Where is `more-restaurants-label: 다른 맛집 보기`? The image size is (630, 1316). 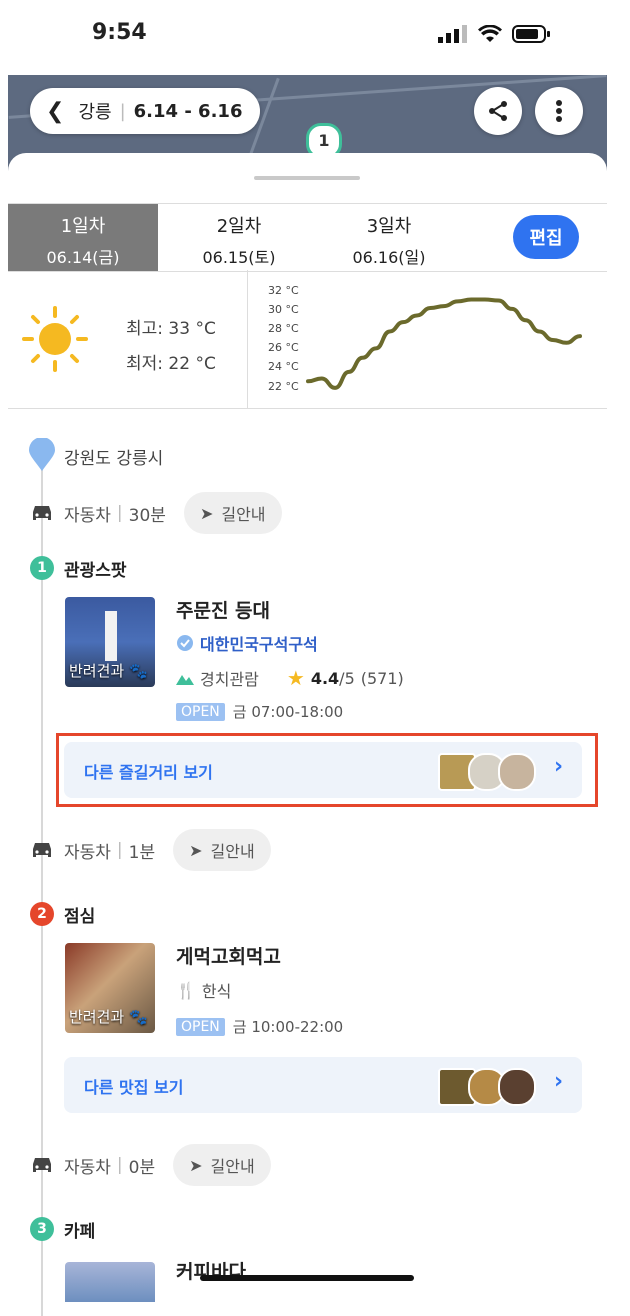
more-restaurants-label: 다른 맛집 보기 is located at coordinates (134, 1087).